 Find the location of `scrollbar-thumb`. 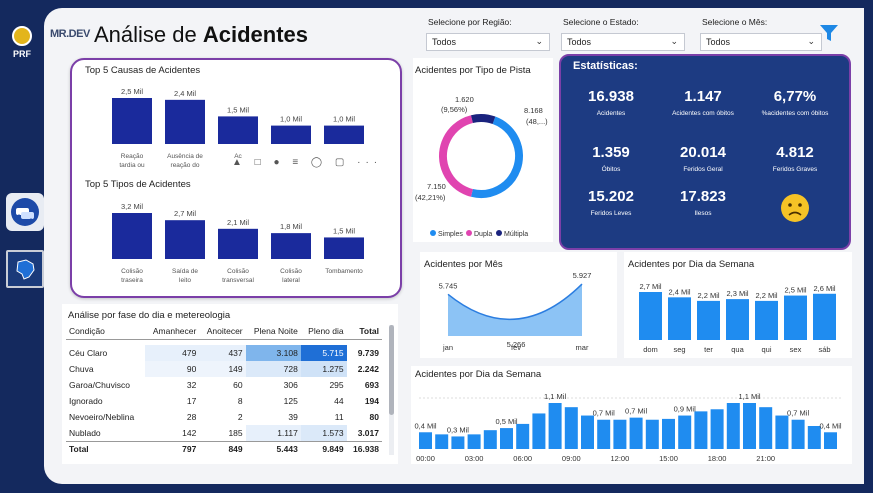

scrollbar-thumb is located at coordinates (391, 370).